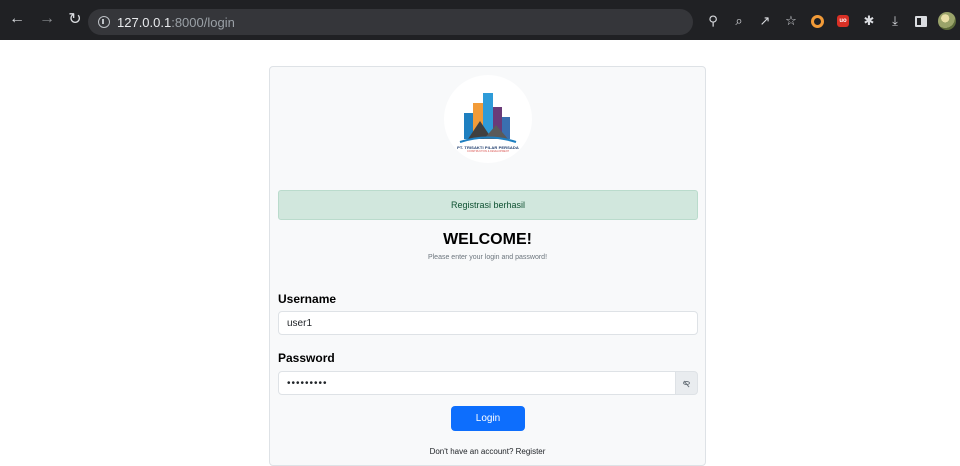  I want to click on url-path: :8000/login, so click(203, 22).